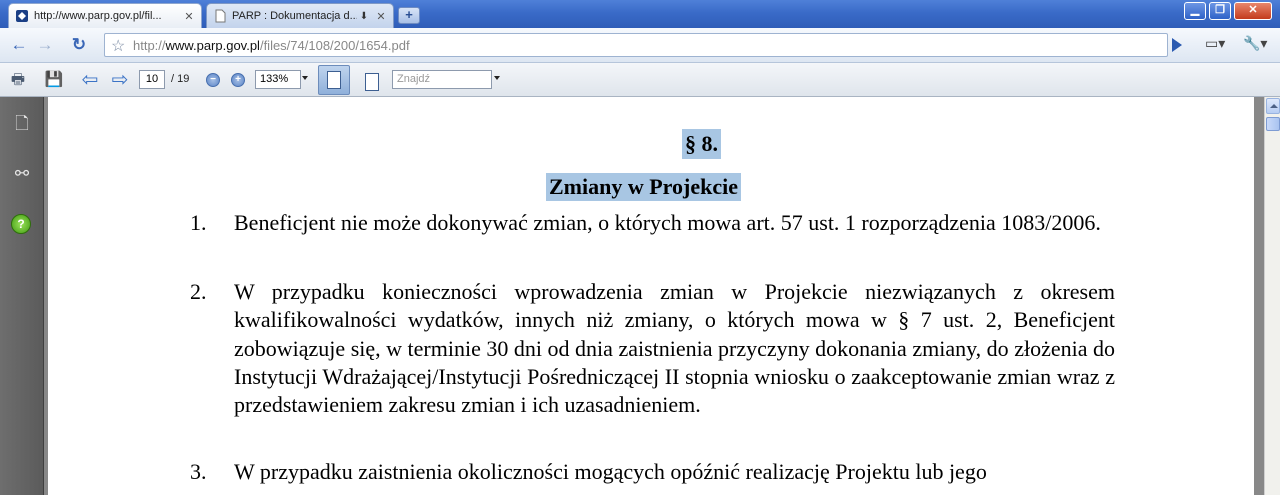 The height and width of the screenshot is (495, 1280). Describe the element at coordinates (334, 45) in the screenshot. I see `url-path: /files/74/108/200/1654.pdf` at that location.